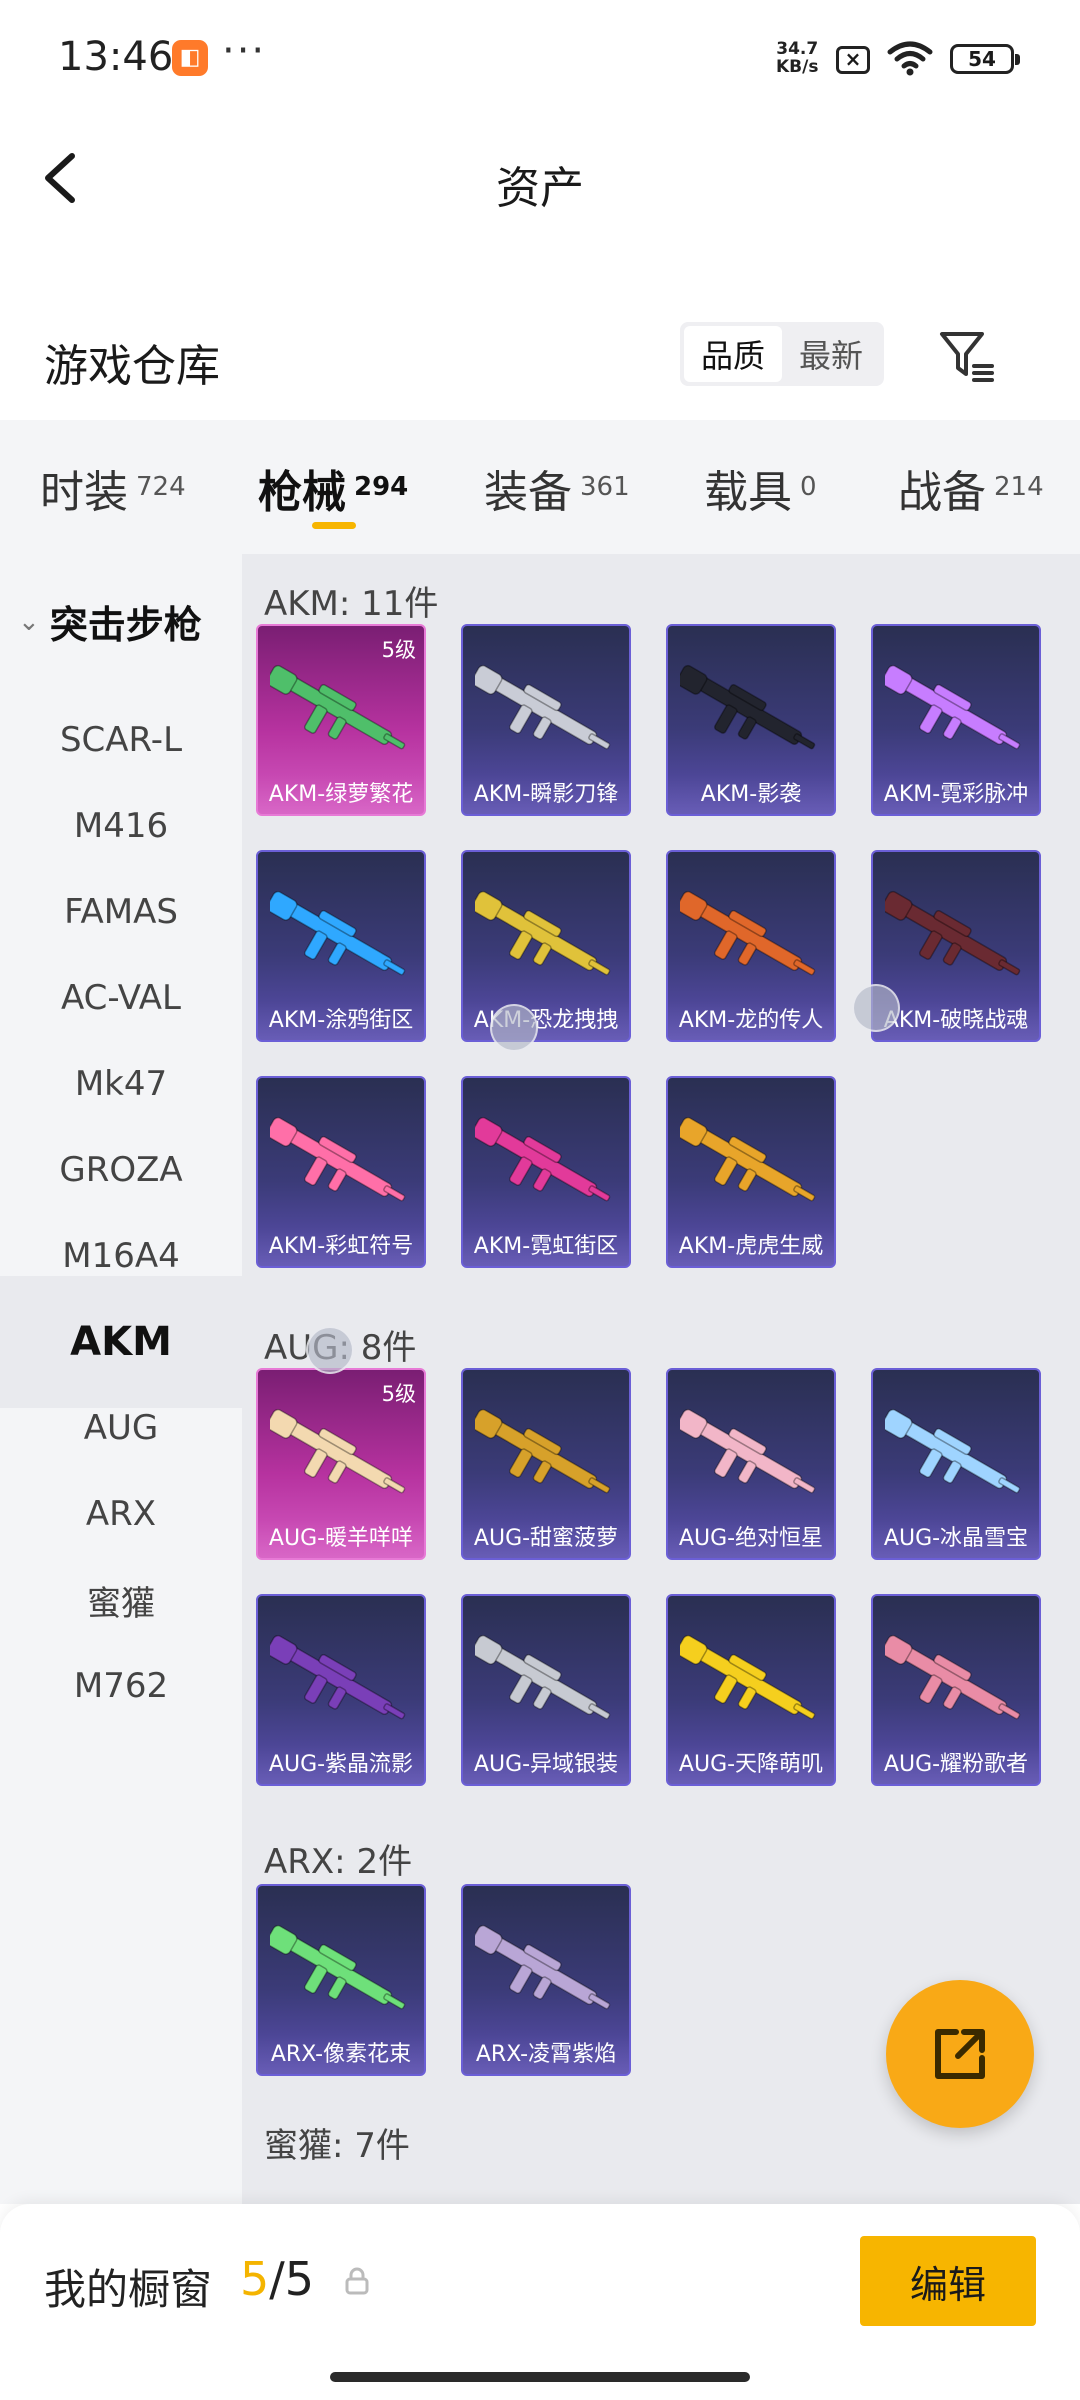 This screenshot has height=2400, width=1080. I want to click on showcase-bar: 我的橱窗 5/5 编辑, so click(540, 2302).